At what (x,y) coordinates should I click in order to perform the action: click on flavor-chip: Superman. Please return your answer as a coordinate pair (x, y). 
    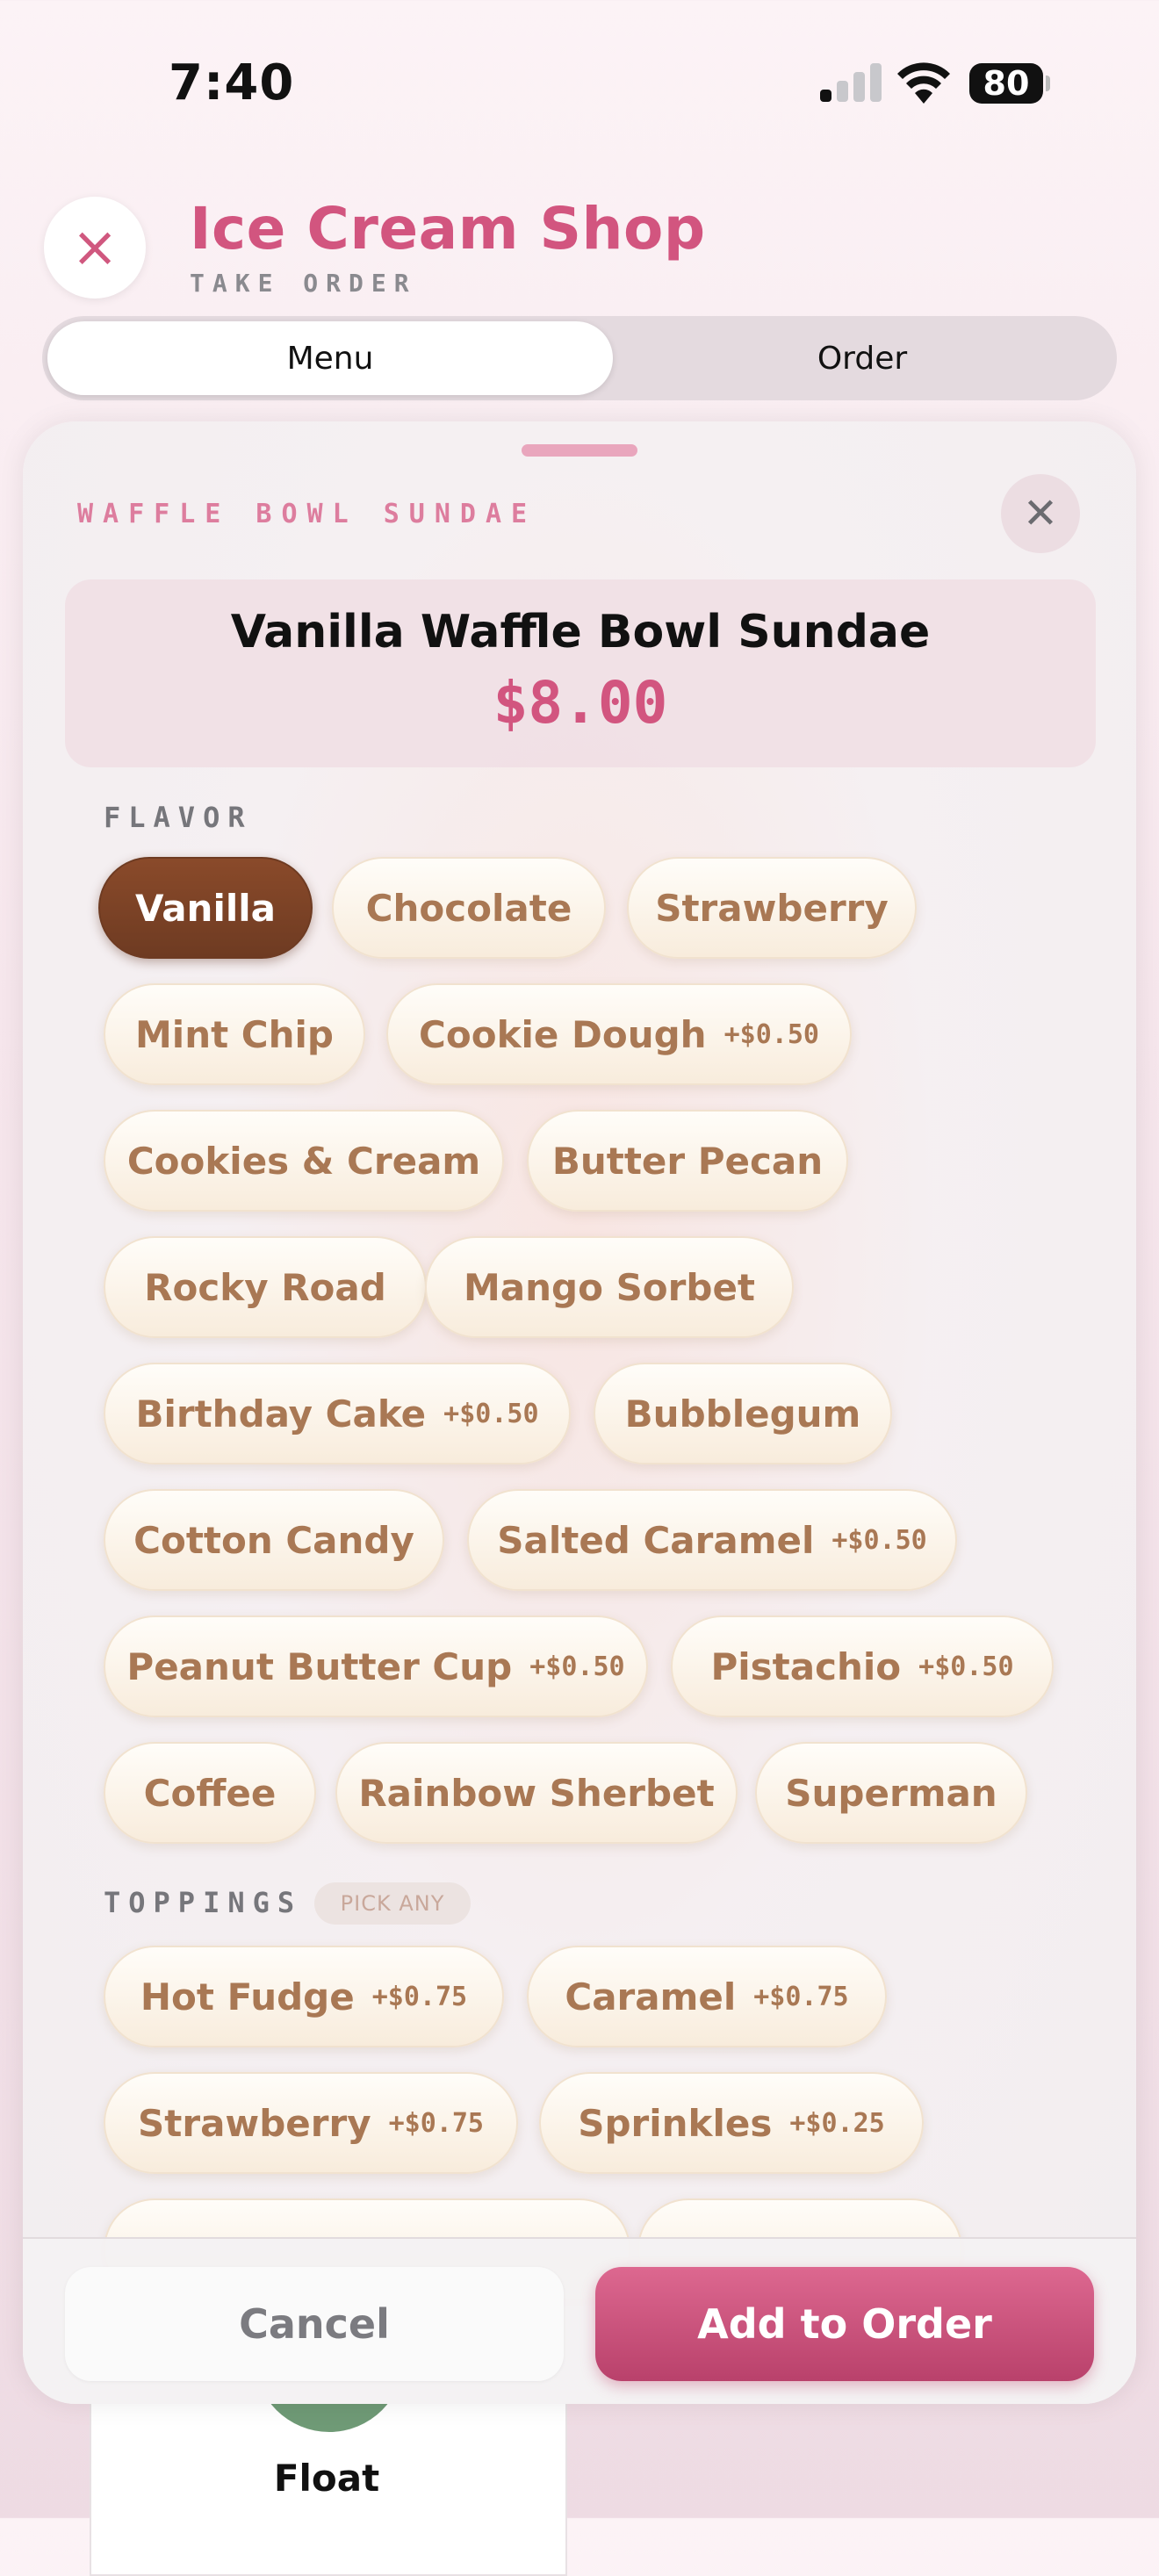
    Looking at the image, I should click on (891, 1793).